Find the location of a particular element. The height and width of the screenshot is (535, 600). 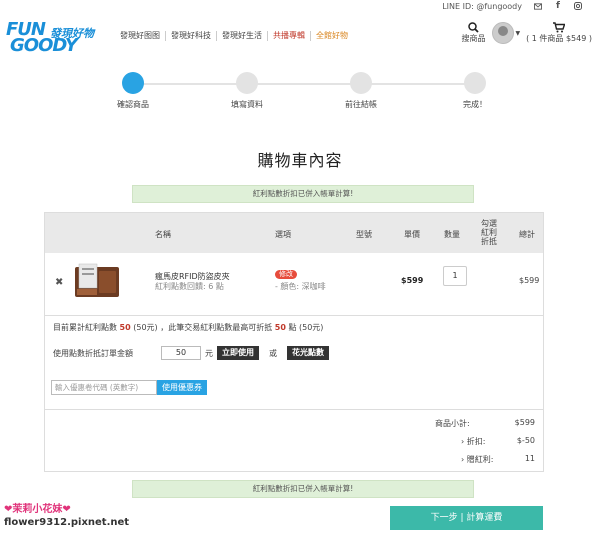

points-current: 50 is located at coordinates (125, 327).